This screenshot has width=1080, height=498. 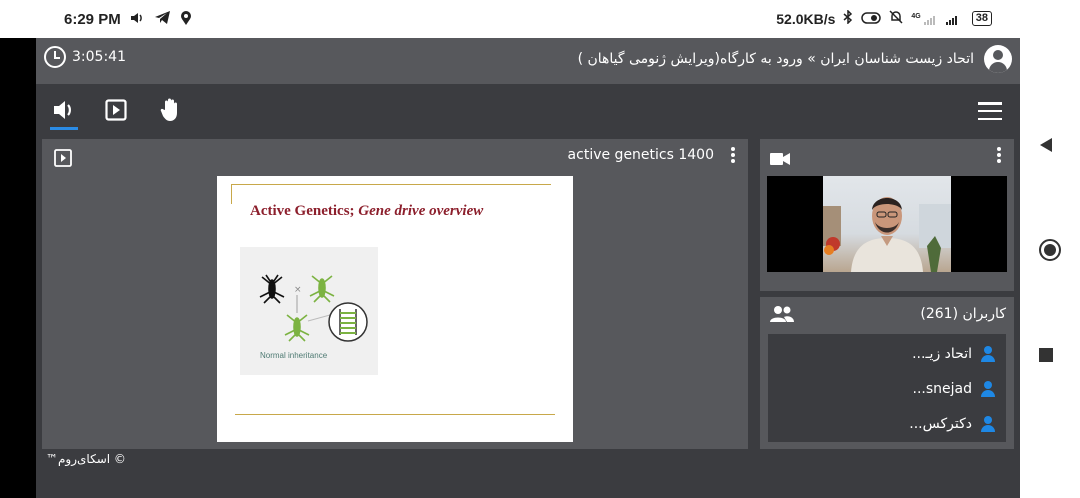 I want to click on video-more-button, so click(x=999, y=155).